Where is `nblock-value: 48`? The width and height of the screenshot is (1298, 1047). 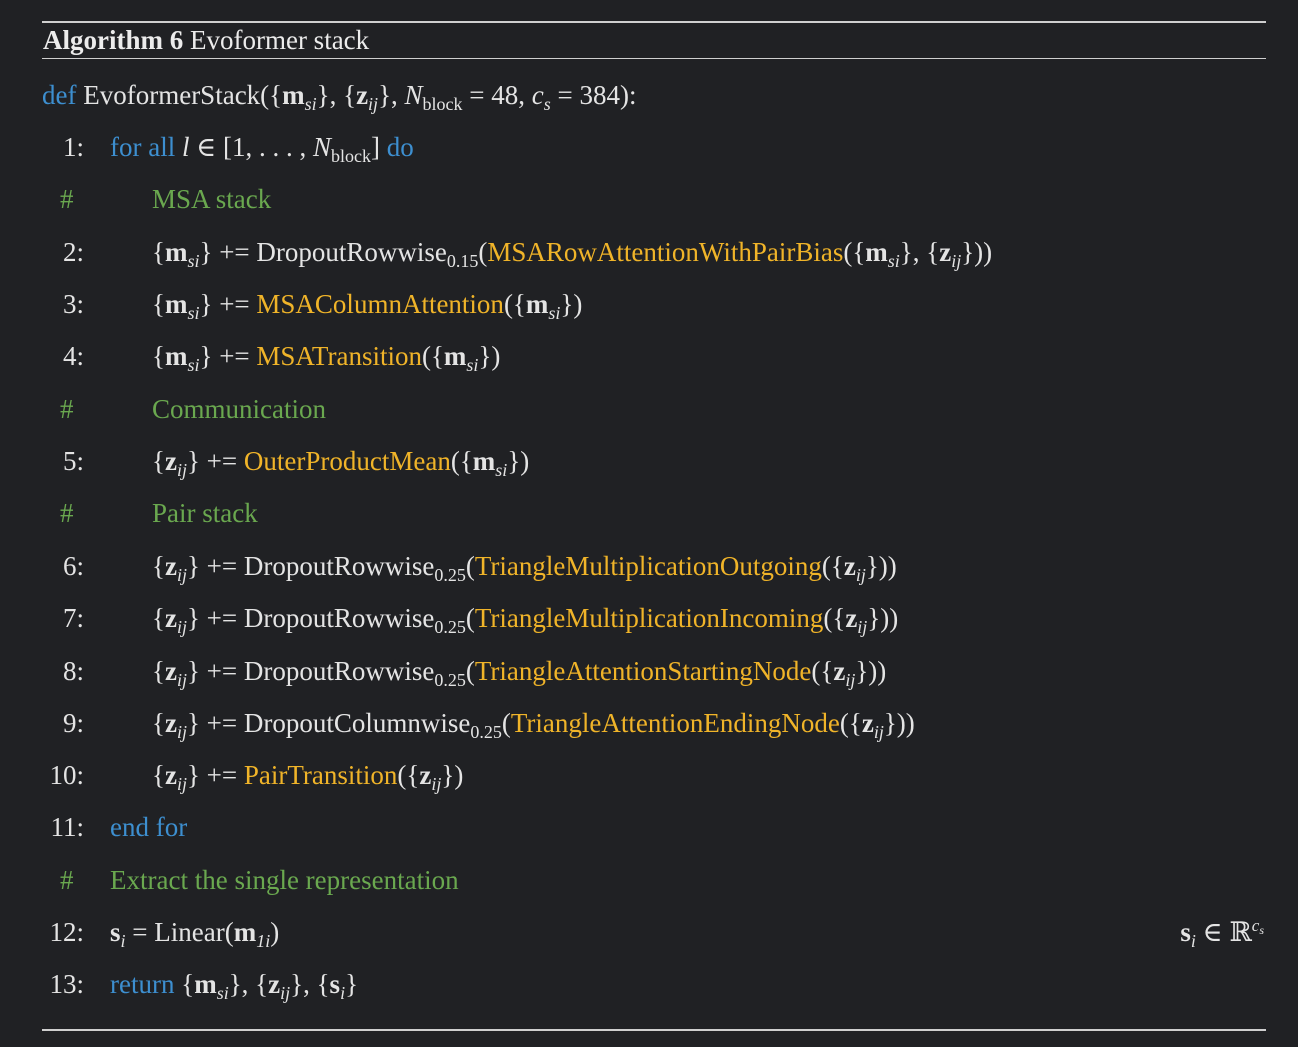
nblock-value: 48 is located at coordinates (505, 95).